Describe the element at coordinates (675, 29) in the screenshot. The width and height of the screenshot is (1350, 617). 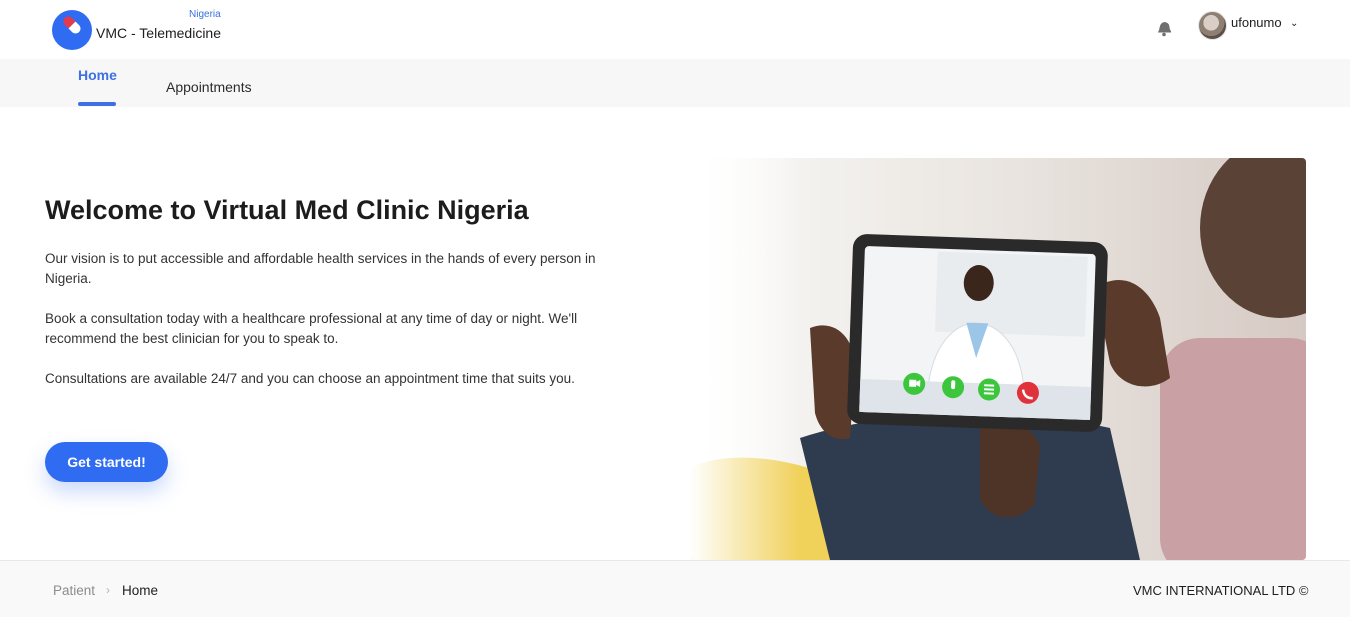
I see `top-header: Nigeria VMC - Telemedicine ufonumo ⌄` at that location.